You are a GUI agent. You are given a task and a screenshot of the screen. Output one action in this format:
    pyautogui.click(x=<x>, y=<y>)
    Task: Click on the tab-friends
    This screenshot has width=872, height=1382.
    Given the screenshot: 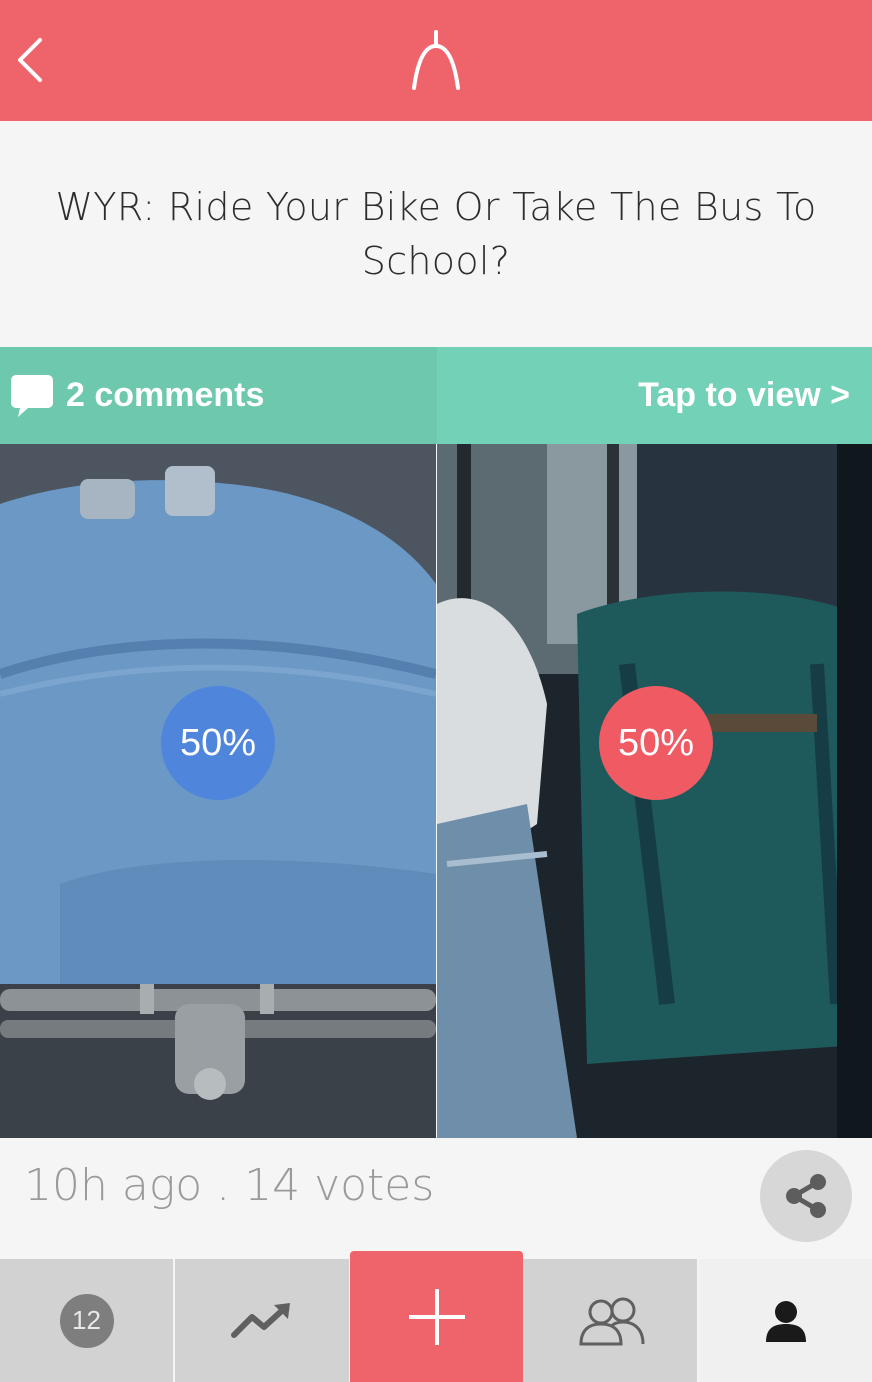 What is the action you would take?
    pyautogui.click(x=611, y=1320)
    